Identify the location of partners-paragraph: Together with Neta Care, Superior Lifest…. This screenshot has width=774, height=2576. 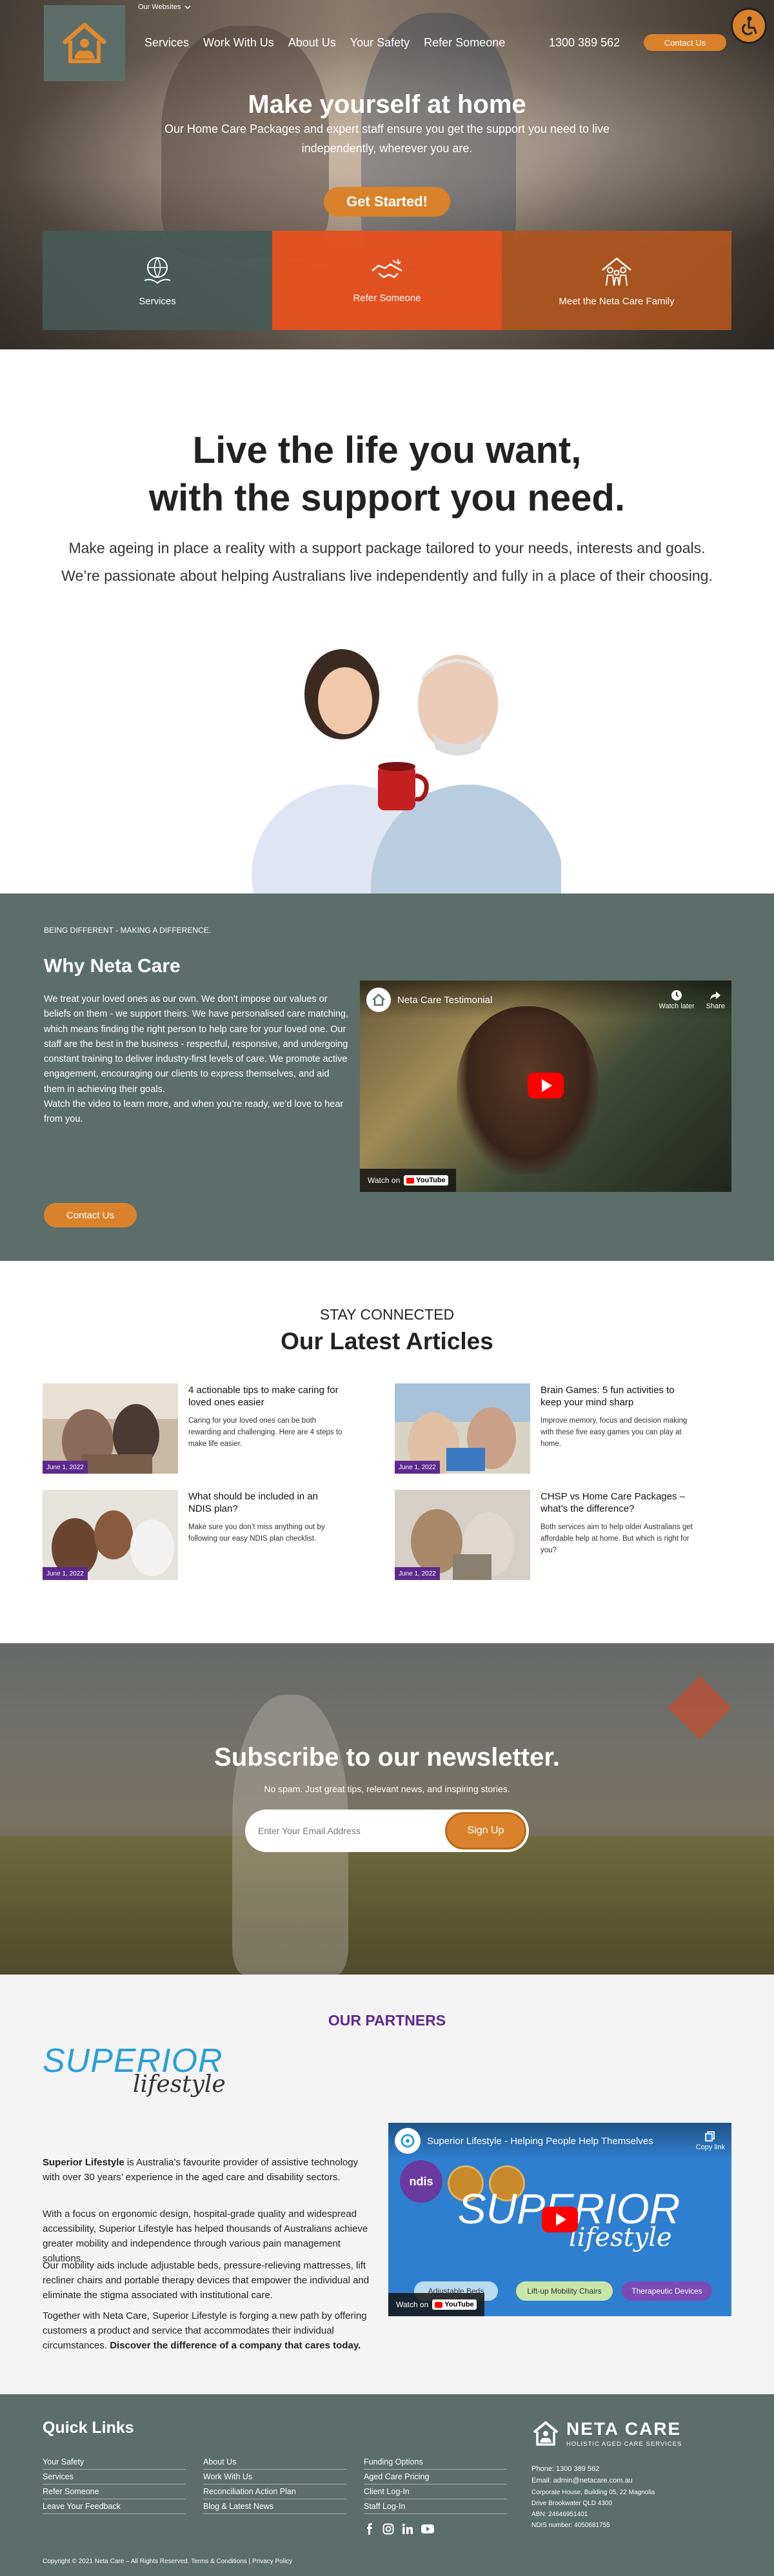
(208, 2330).